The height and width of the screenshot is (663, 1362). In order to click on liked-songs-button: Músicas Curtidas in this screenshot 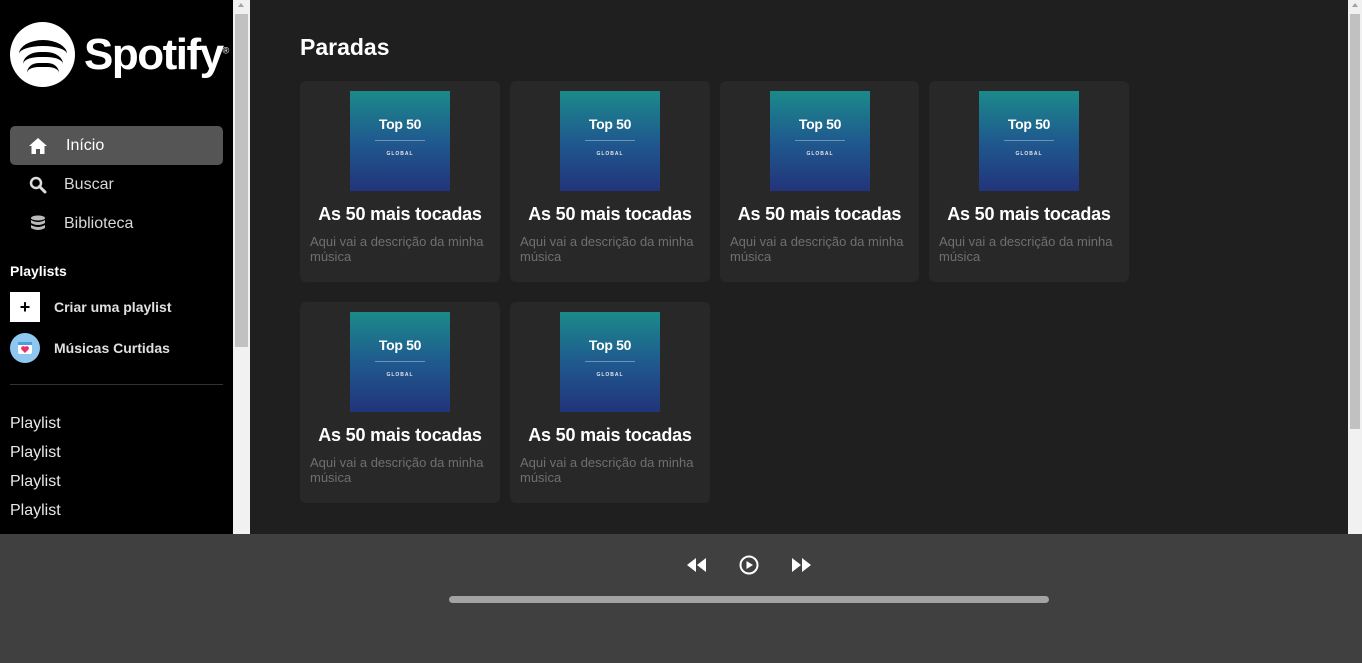, I will do `click(90, 348)`.